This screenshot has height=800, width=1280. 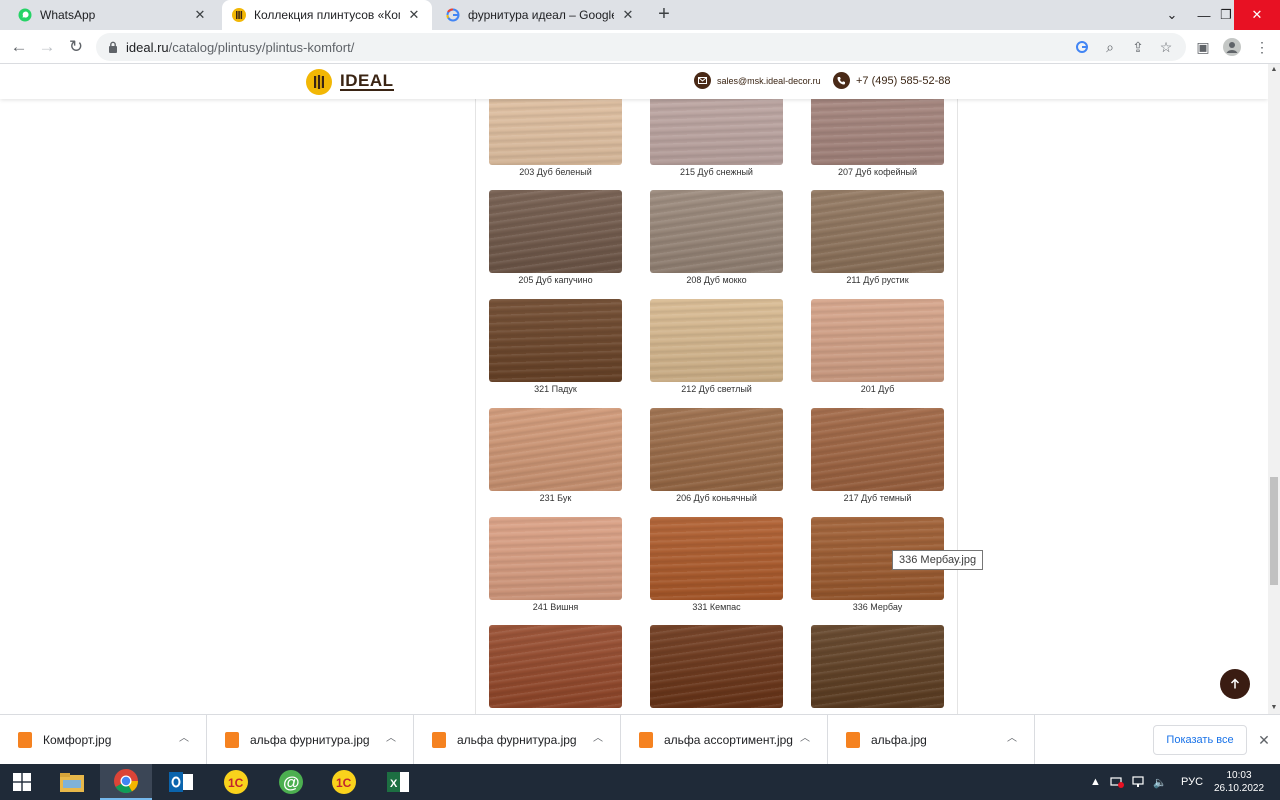 What do you see at coordinates (1117, 782) in the screenshot?
I see `network-error-icon` at bounding box center [1117, 782].